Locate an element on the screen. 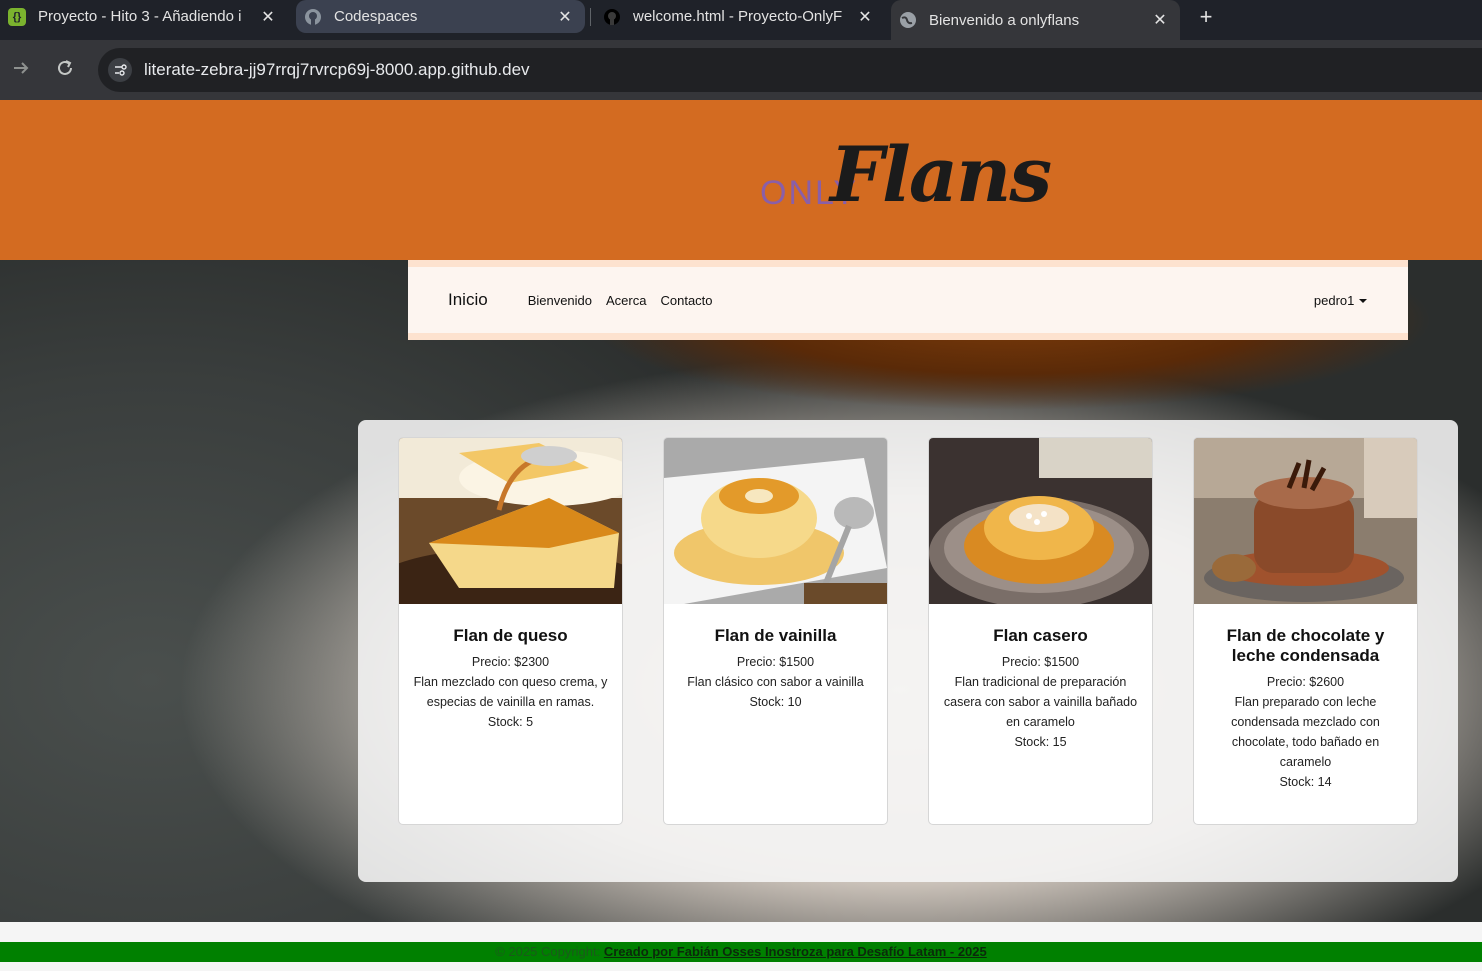 The image size is (1482, 971). tab-title: welcome.html - Proyecto-OnlyF is located at coordinates (738, 16).